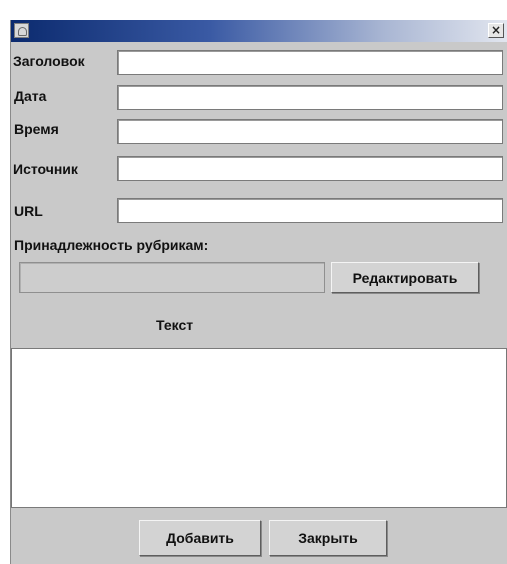 The image size is (507, 564). Describe the element at coordinates (36, 129) in the screenshot. I see `time-label: Время` at that location.